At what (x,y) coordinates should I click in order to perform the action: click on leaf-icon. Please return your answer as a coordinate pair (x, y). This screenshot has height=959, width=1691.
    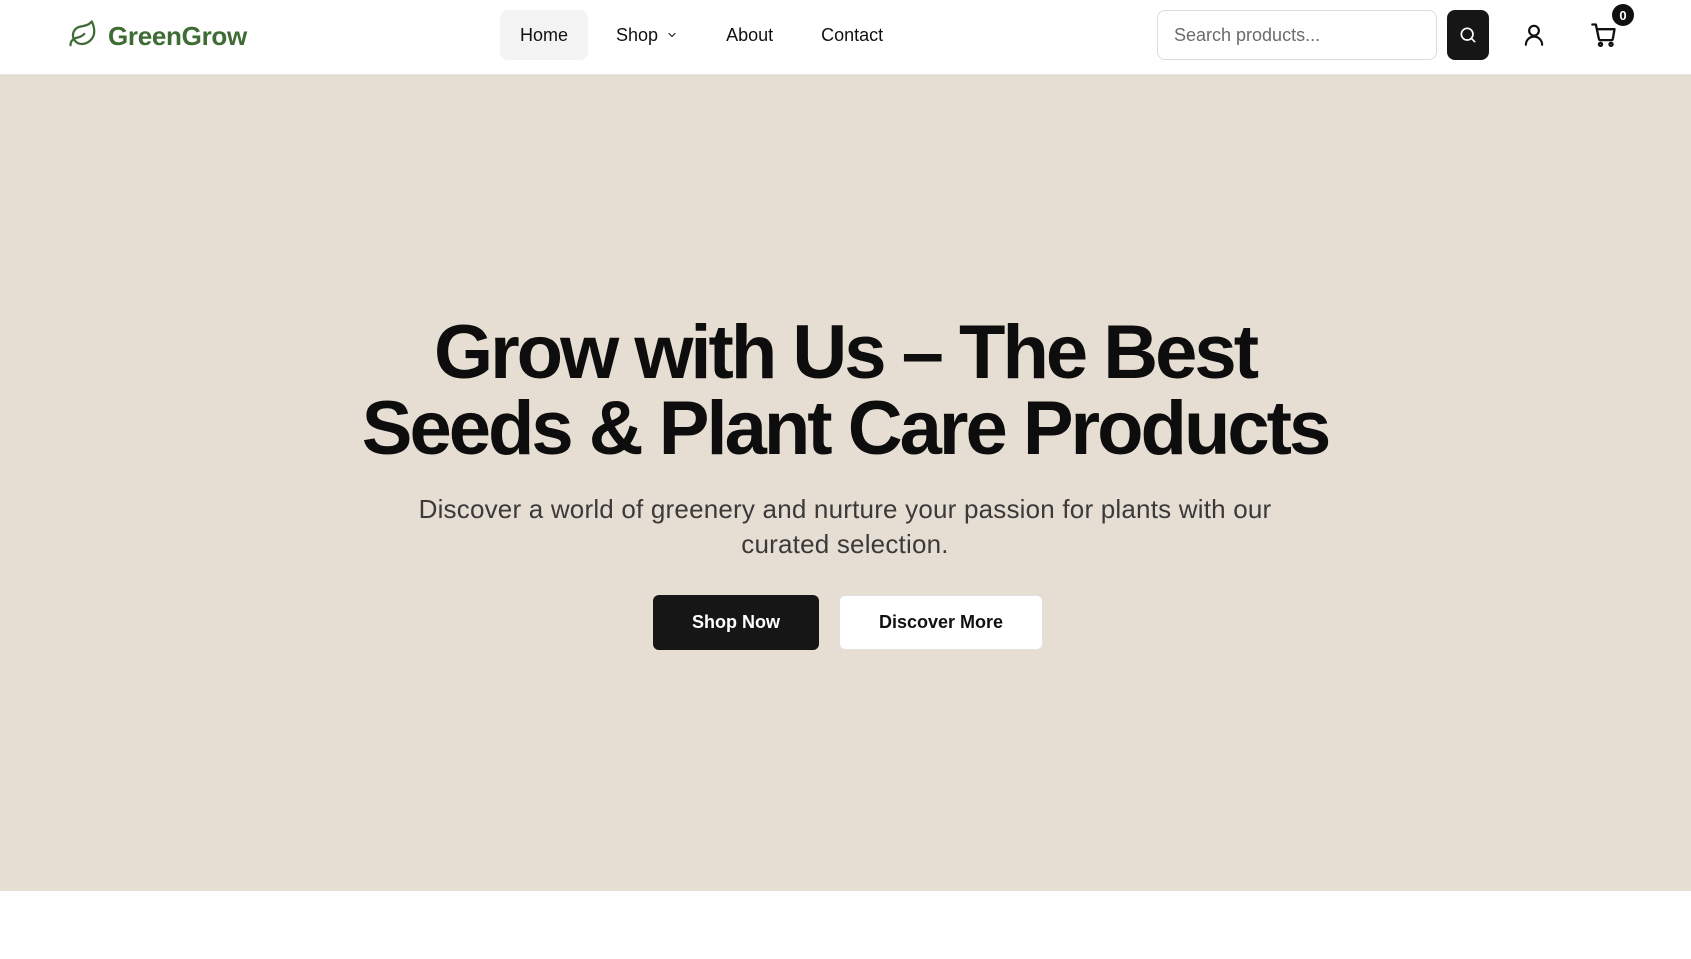
    Looking at the image, I should click on (83, 36).